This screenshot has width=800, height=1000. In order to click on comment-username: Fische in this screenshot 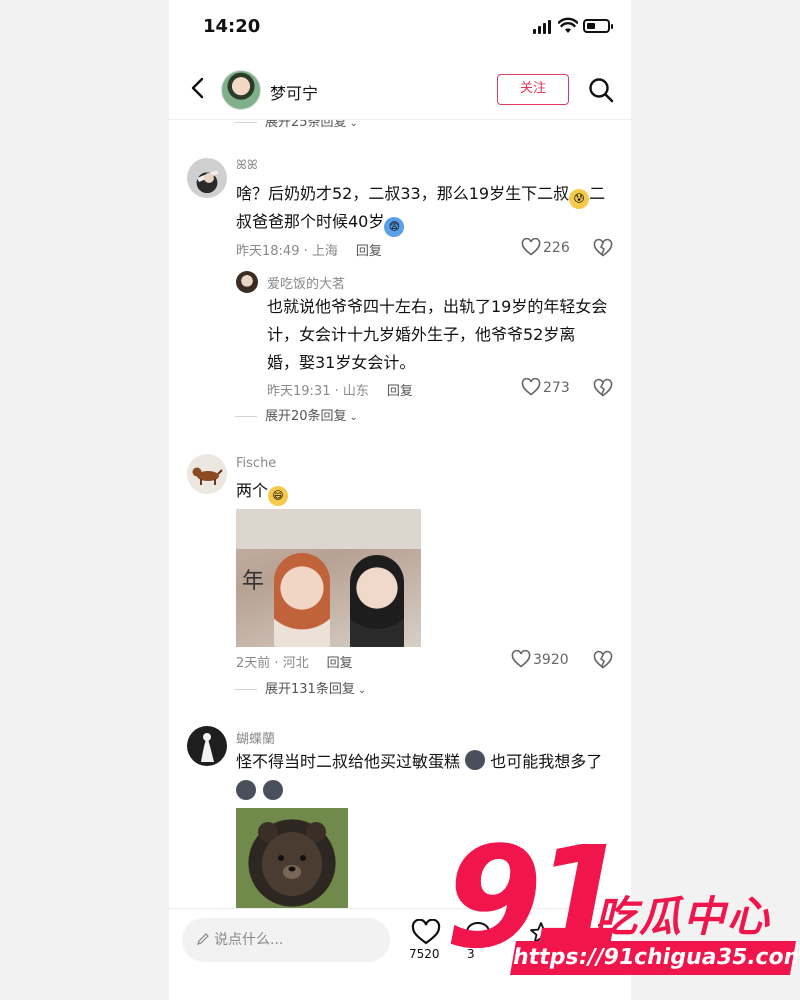, I will do `click(256, 463)`.